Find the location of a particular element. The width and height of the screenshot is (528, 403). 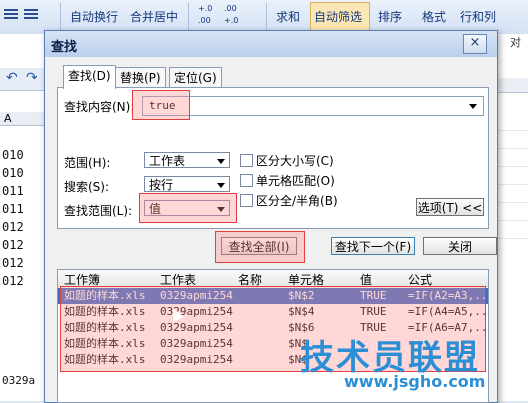

dialog-titlebar: 查找 × is located at coordinates (271, 44).